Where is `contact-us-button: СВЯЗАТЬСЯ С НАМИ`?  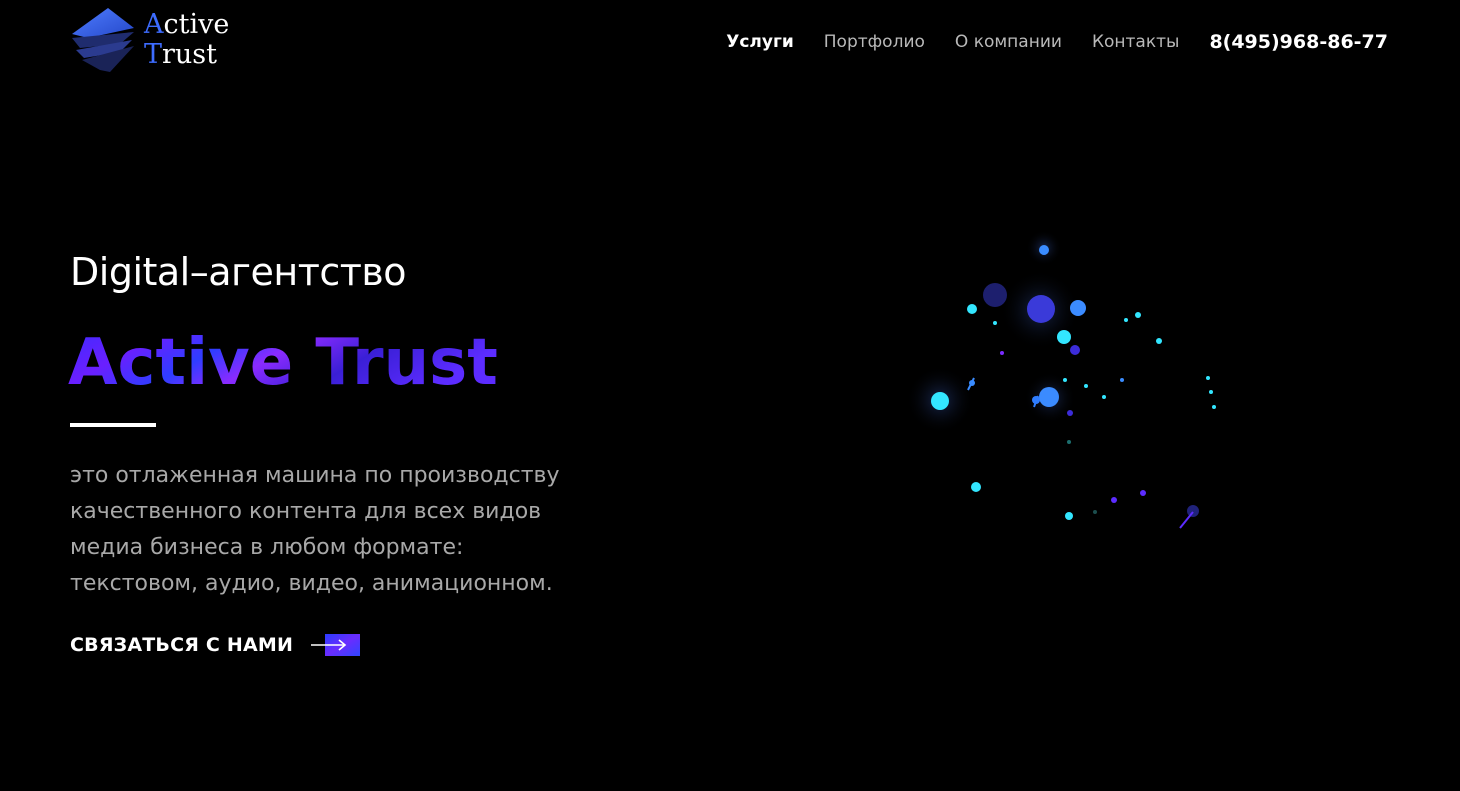 contact-us-button: СВЯЗАТЬСЯ С НАМИ is located at coordinates (215, 645).